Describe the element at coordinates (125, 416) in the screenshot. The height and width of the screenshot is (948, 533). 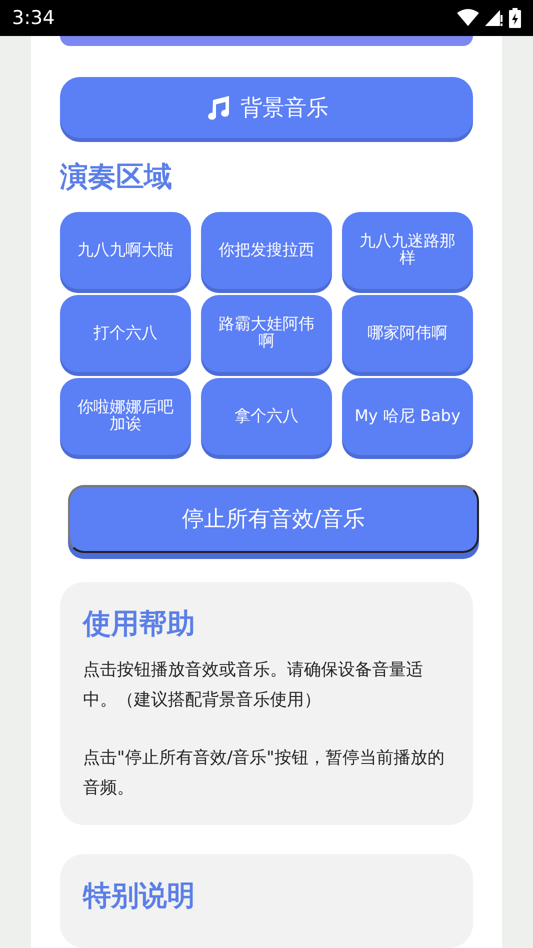
I see `sound-pad-button: 你啦娜娜后吧加诶` at that location.